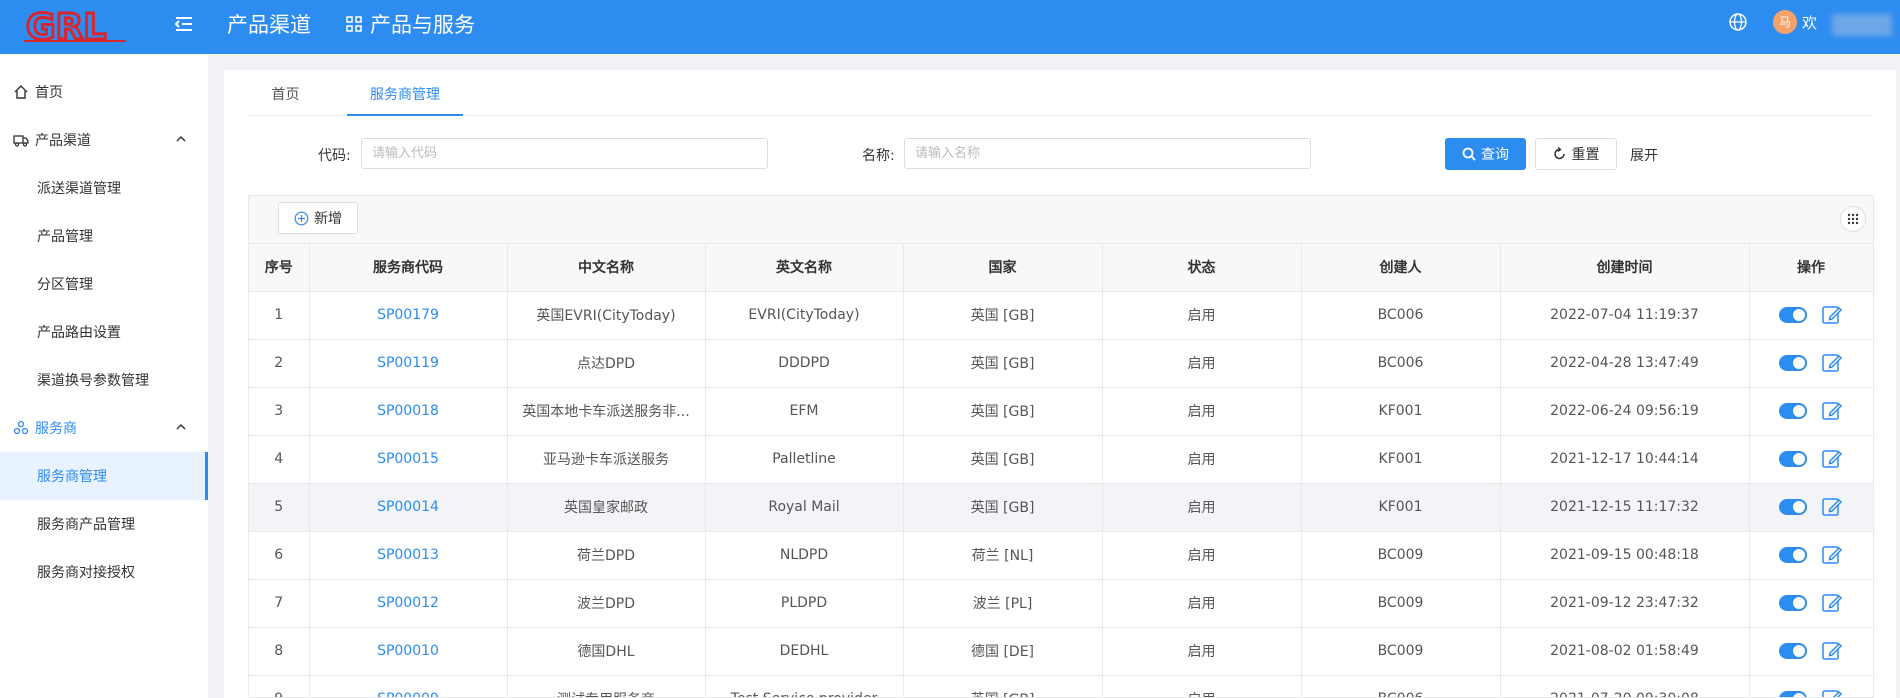  I want to click on query-button-label: 查询, so click(1495, 155).